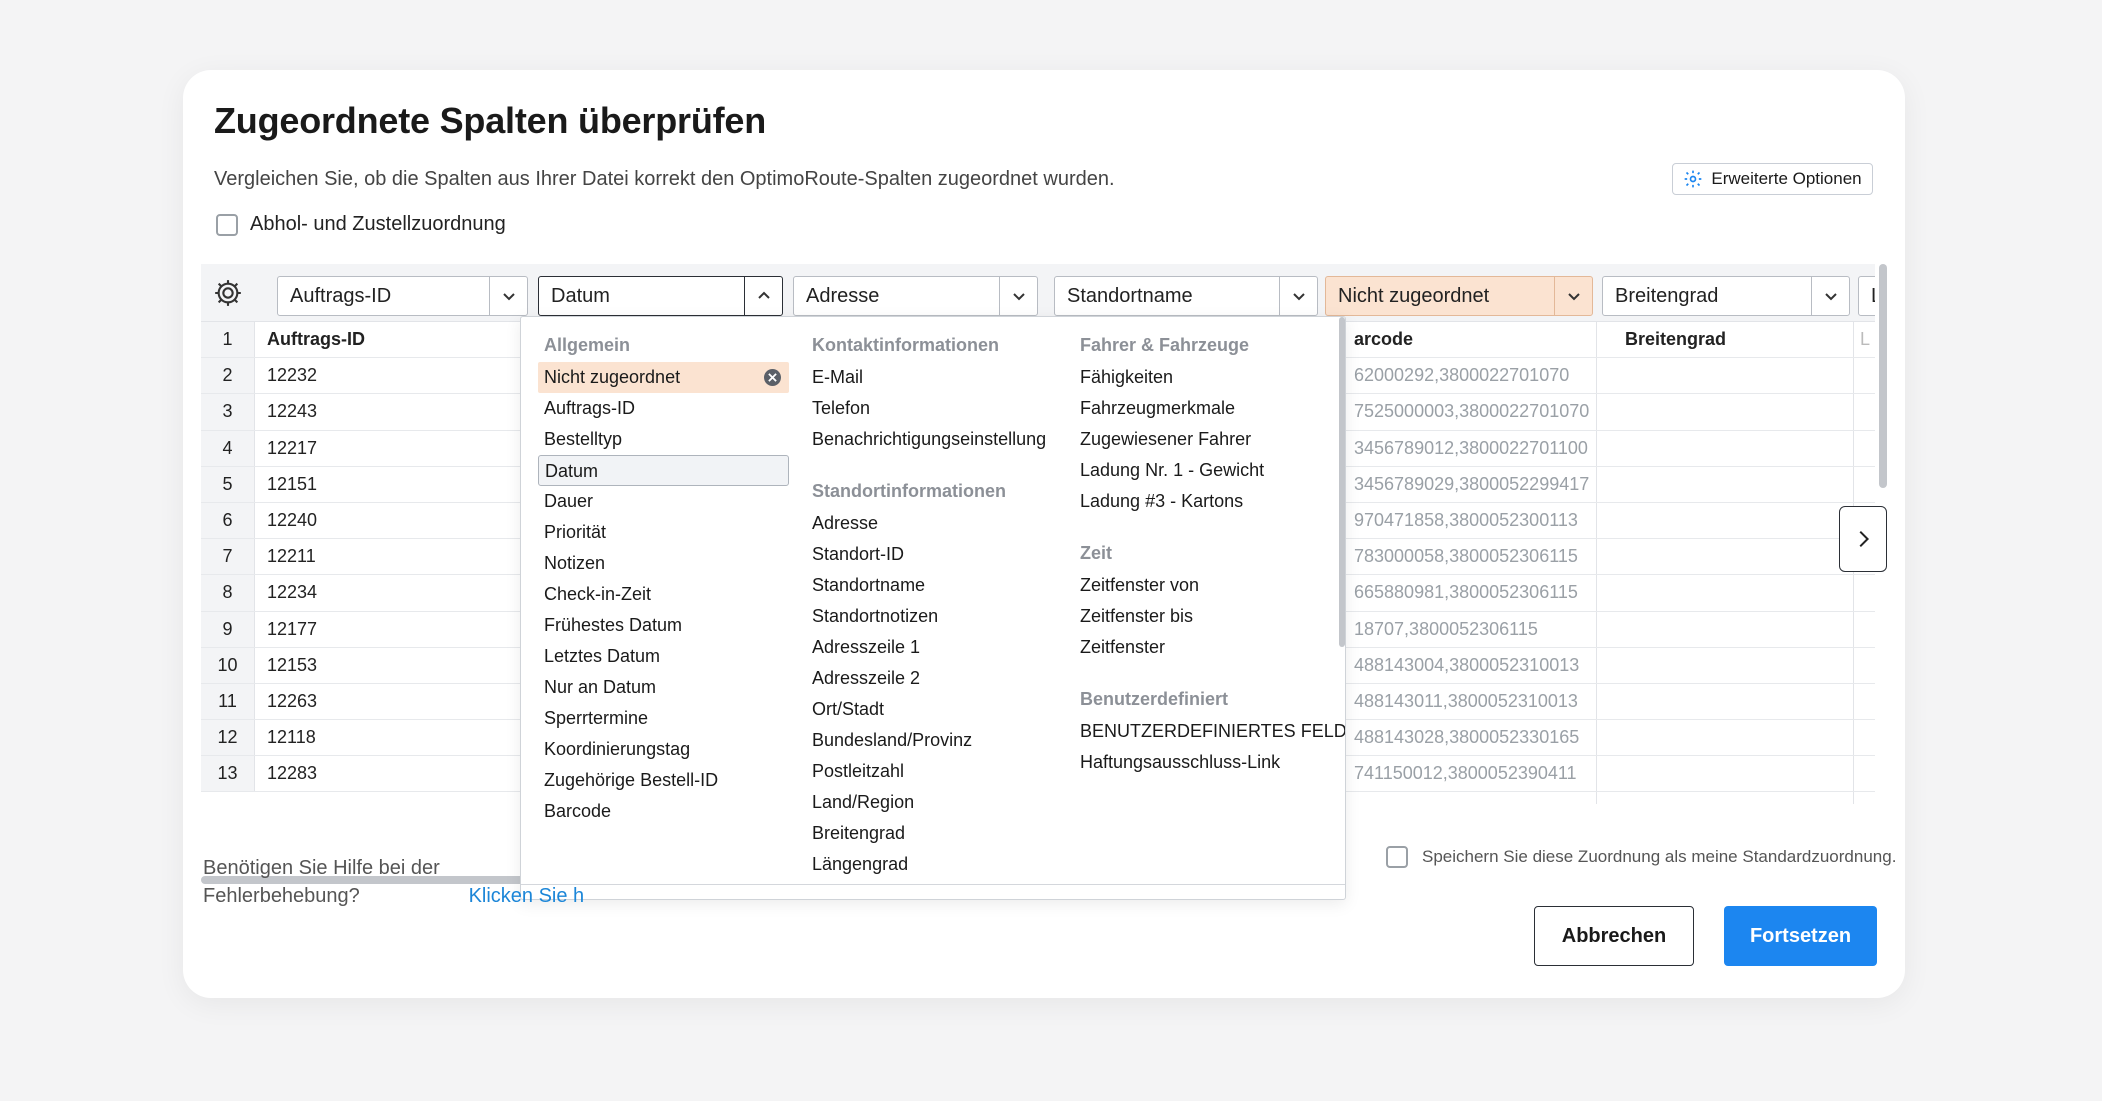  What do you see at coordinates (1209, 762) in the screenshot?
I see `dropdown-option: Haftungsausschluss-Link` at bounding box center [1209, 762].